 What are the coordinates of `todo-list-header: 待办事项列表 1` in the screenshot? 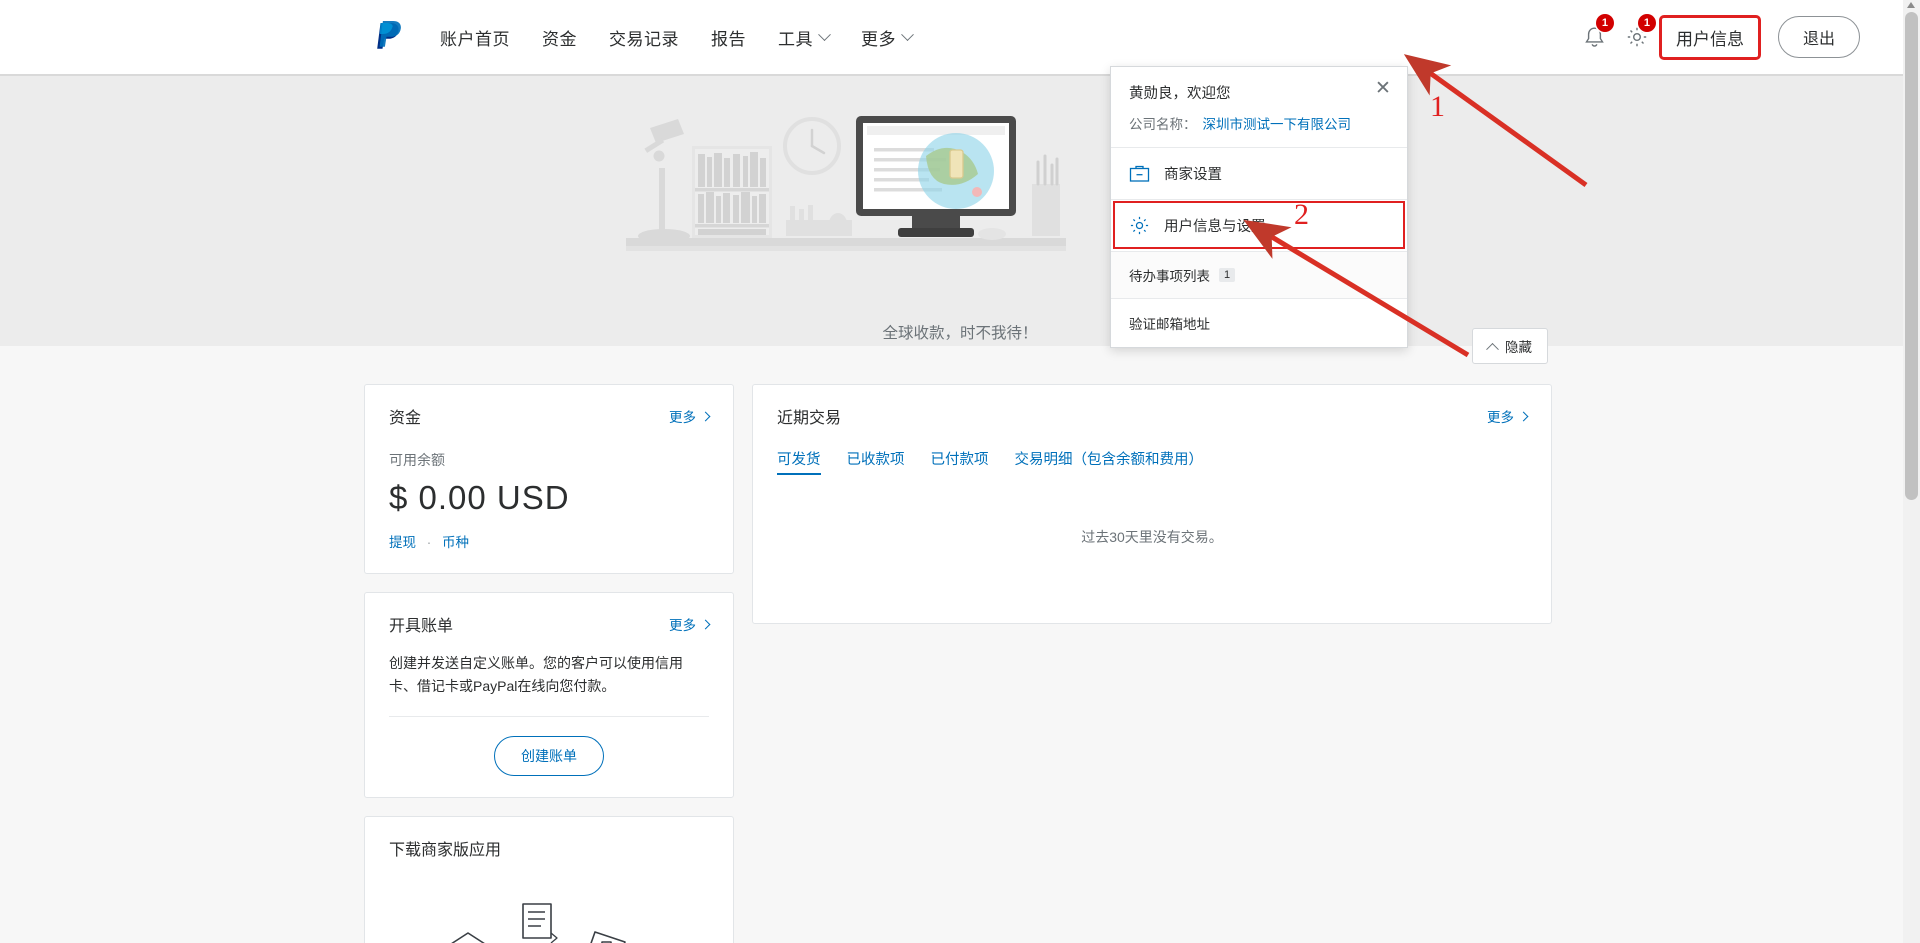 It's located at (1259, 274).